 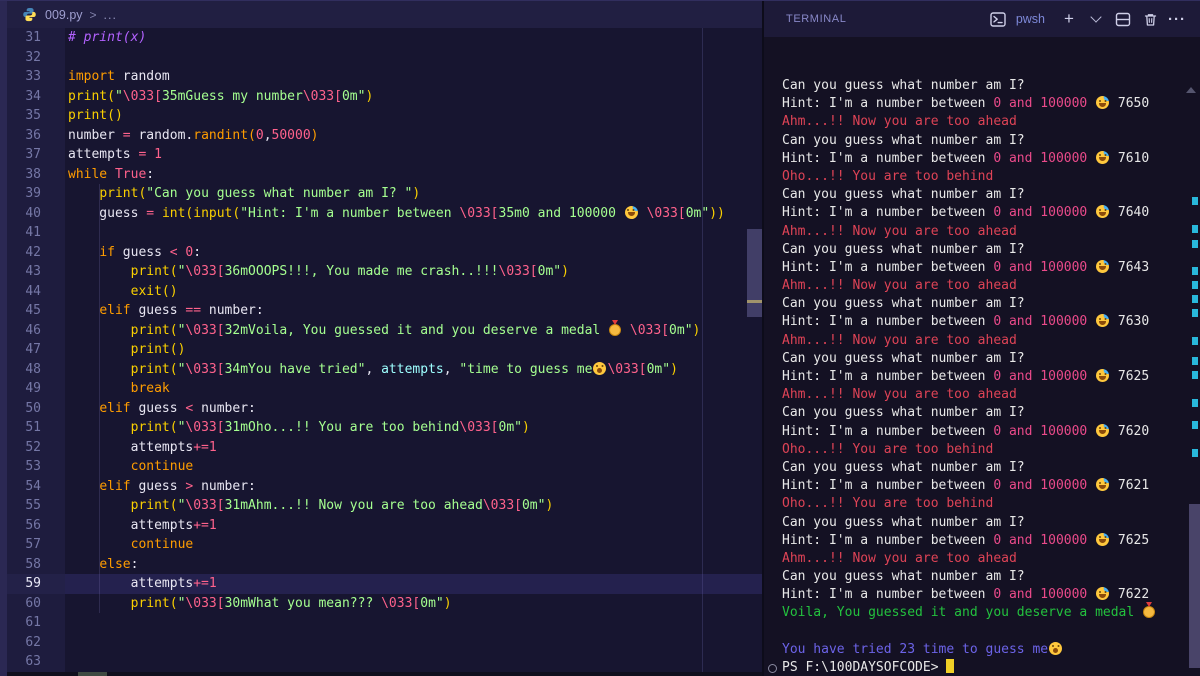 What do you see at coordinates (381, 233) in the screenshot?
I see `code-line-41: 41` at bounding box center [381, 233].